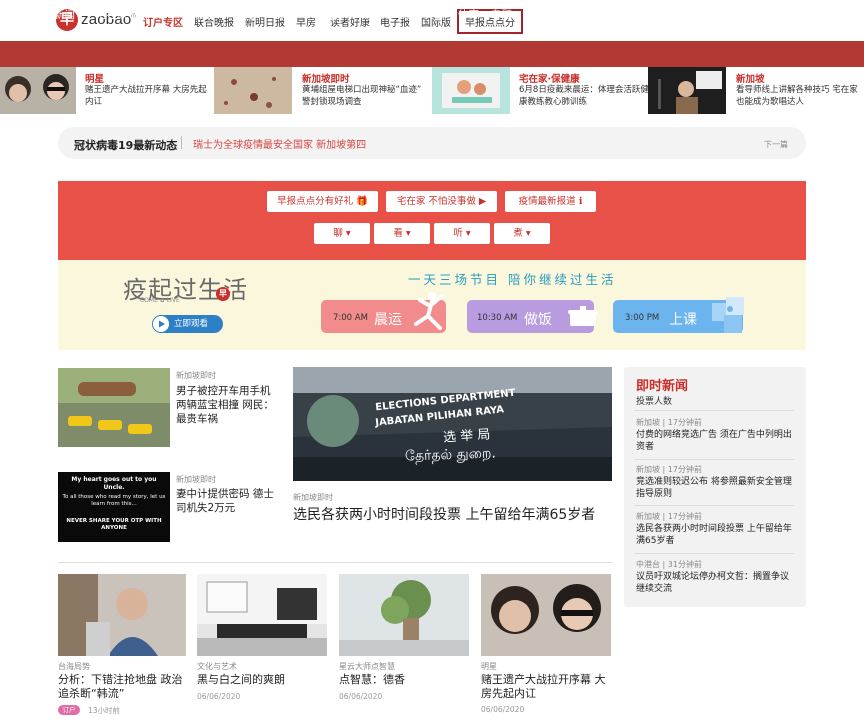  Describe the element at coordinates (669, 564) in the screenshot. I see `rail-item-meta: 中港台 | 31分钟前` at that location.